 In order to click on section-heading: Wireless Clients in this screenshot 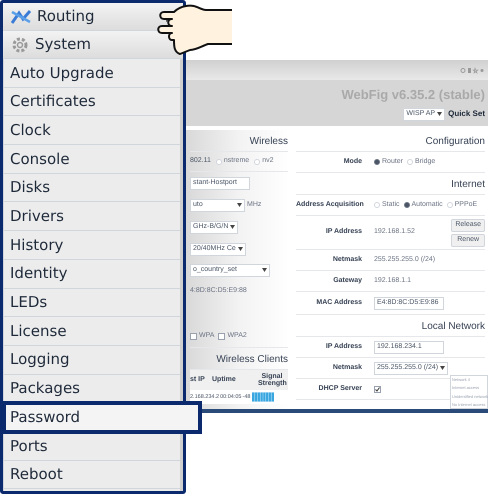, I will do `click(252, 360)`.